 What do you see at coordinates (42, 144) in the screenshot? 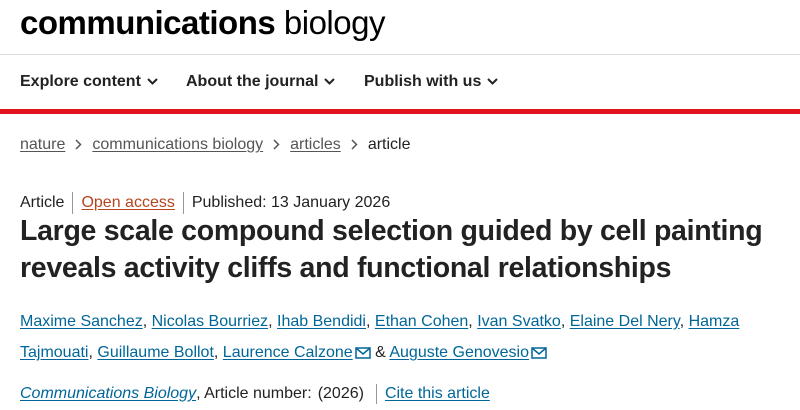
I see `breadcrumb-nature: nature` at bounding box center [42, 144].